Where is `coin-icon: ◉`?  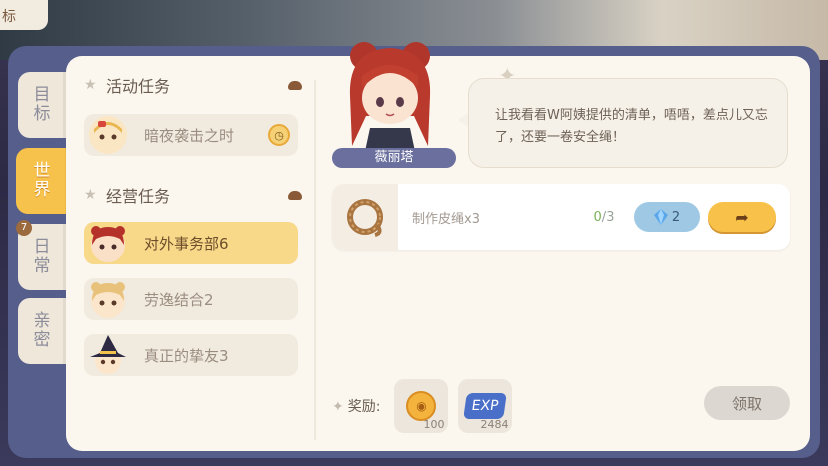 coin-icon: ◉ is located at coordinates (421, 406).